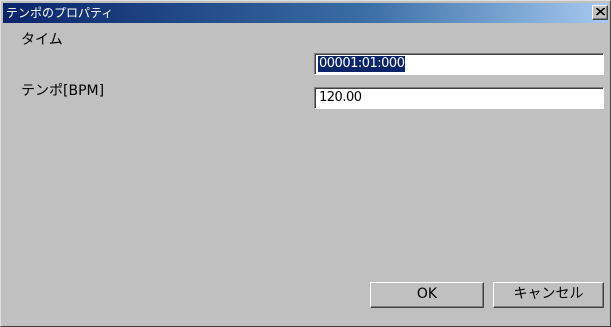  Describe the element at coordinates (362, 64) in the screenshot. I see `time-input-value: 00001:01:000` at that location.